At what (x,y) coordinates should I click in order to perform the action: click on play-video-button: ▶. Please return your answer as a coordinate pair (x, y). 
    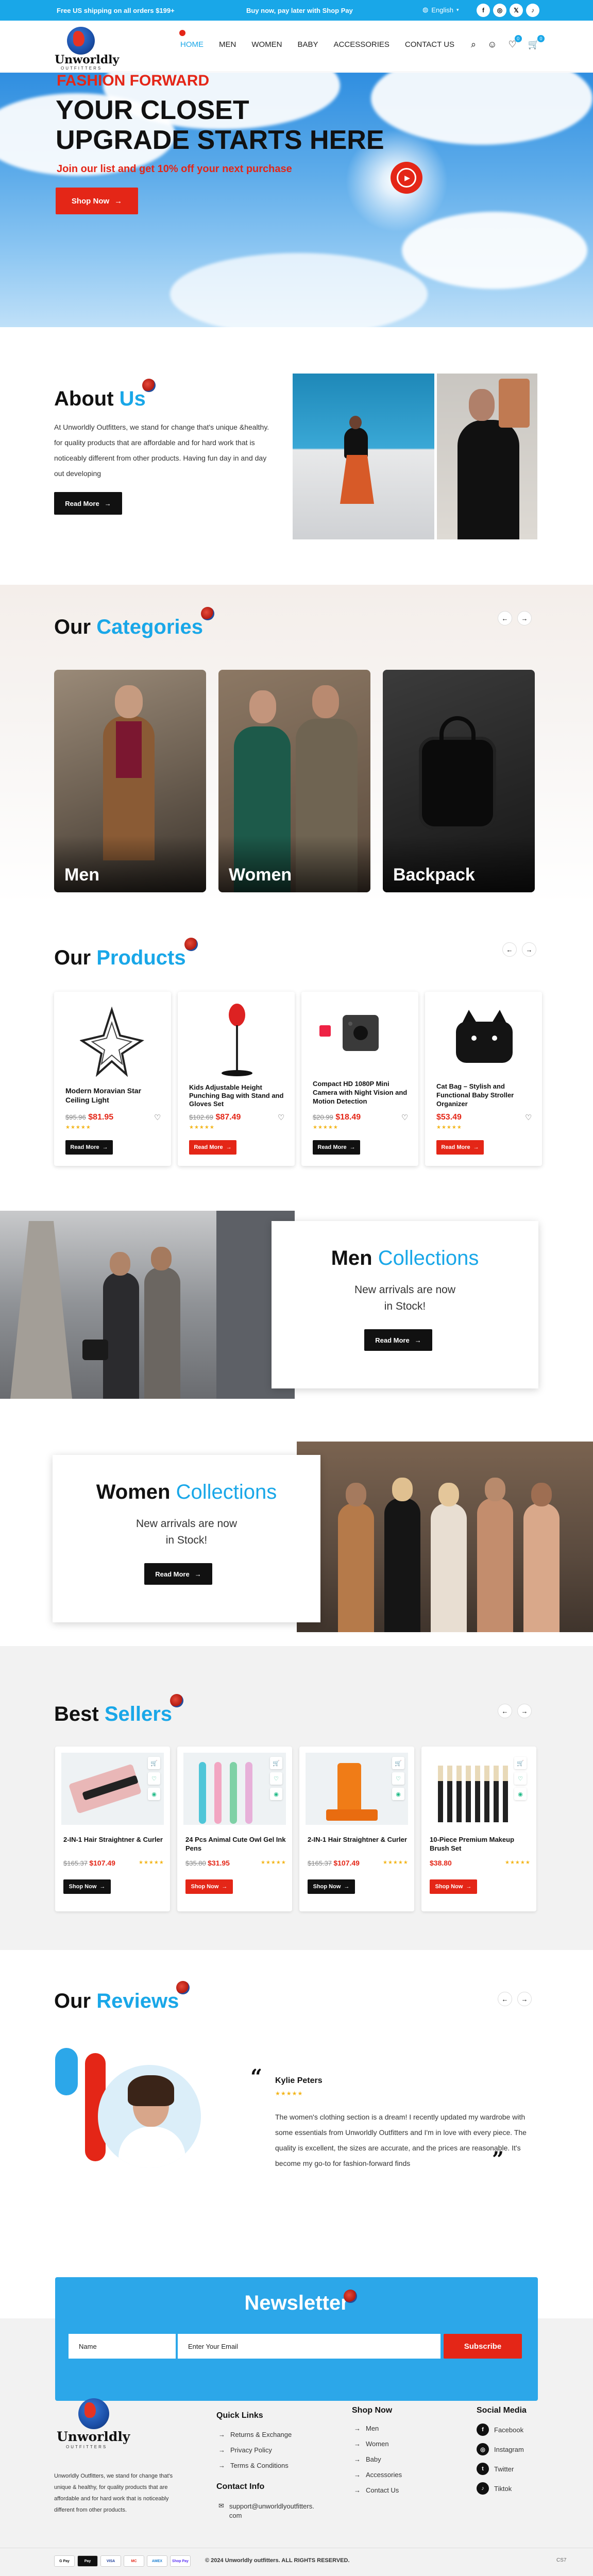
    Looking at the image, I should click on (406, 178).